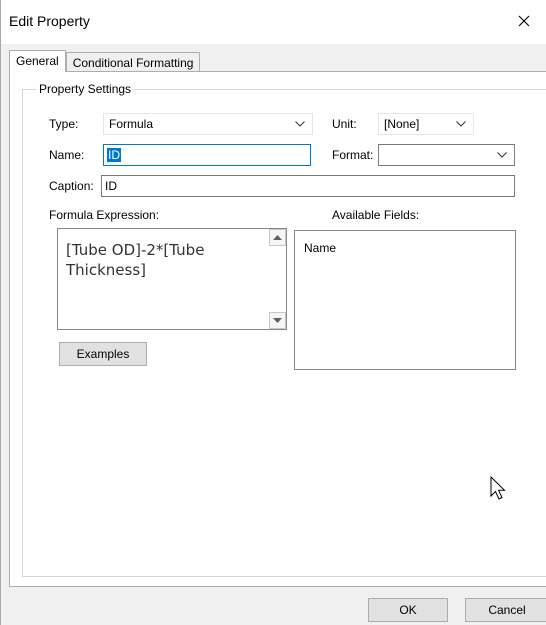 The image size is (546, 625). I want to click on tab-strip: General Conditional Formatting, so click(105, 61).